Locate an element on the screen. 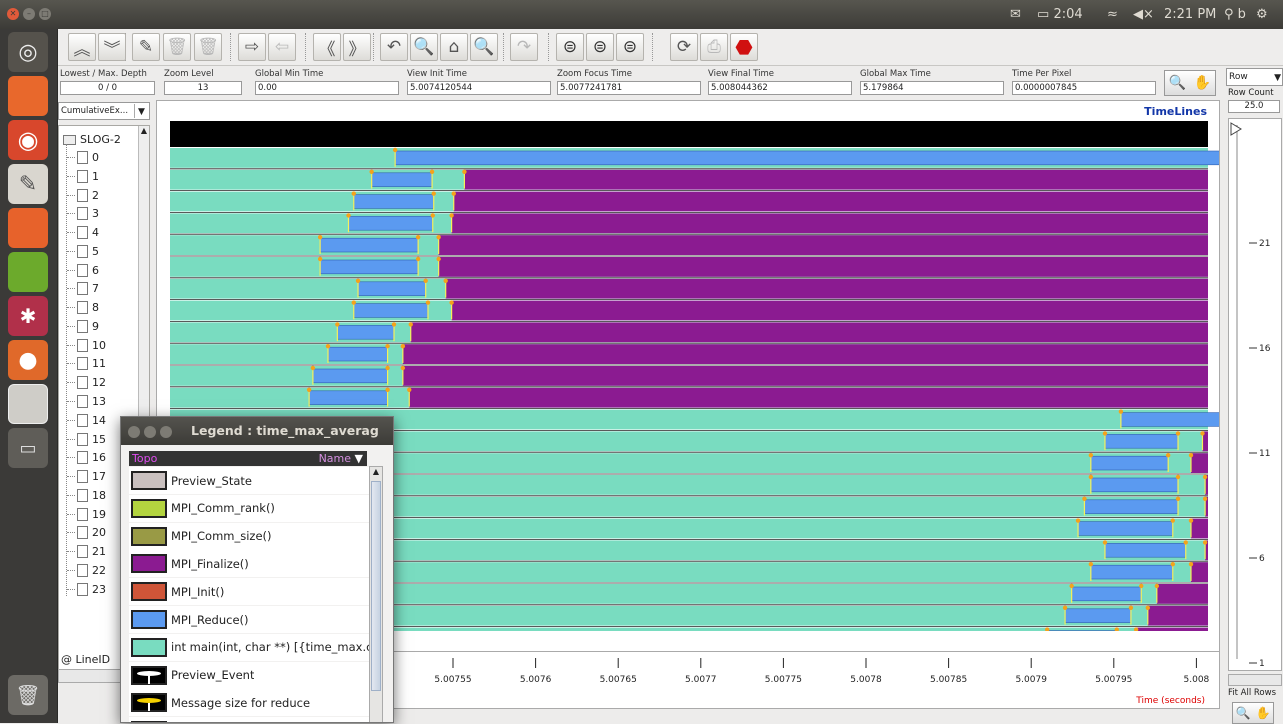  delete-timeline-button: 🗑 is located at coordinates (177, 47).